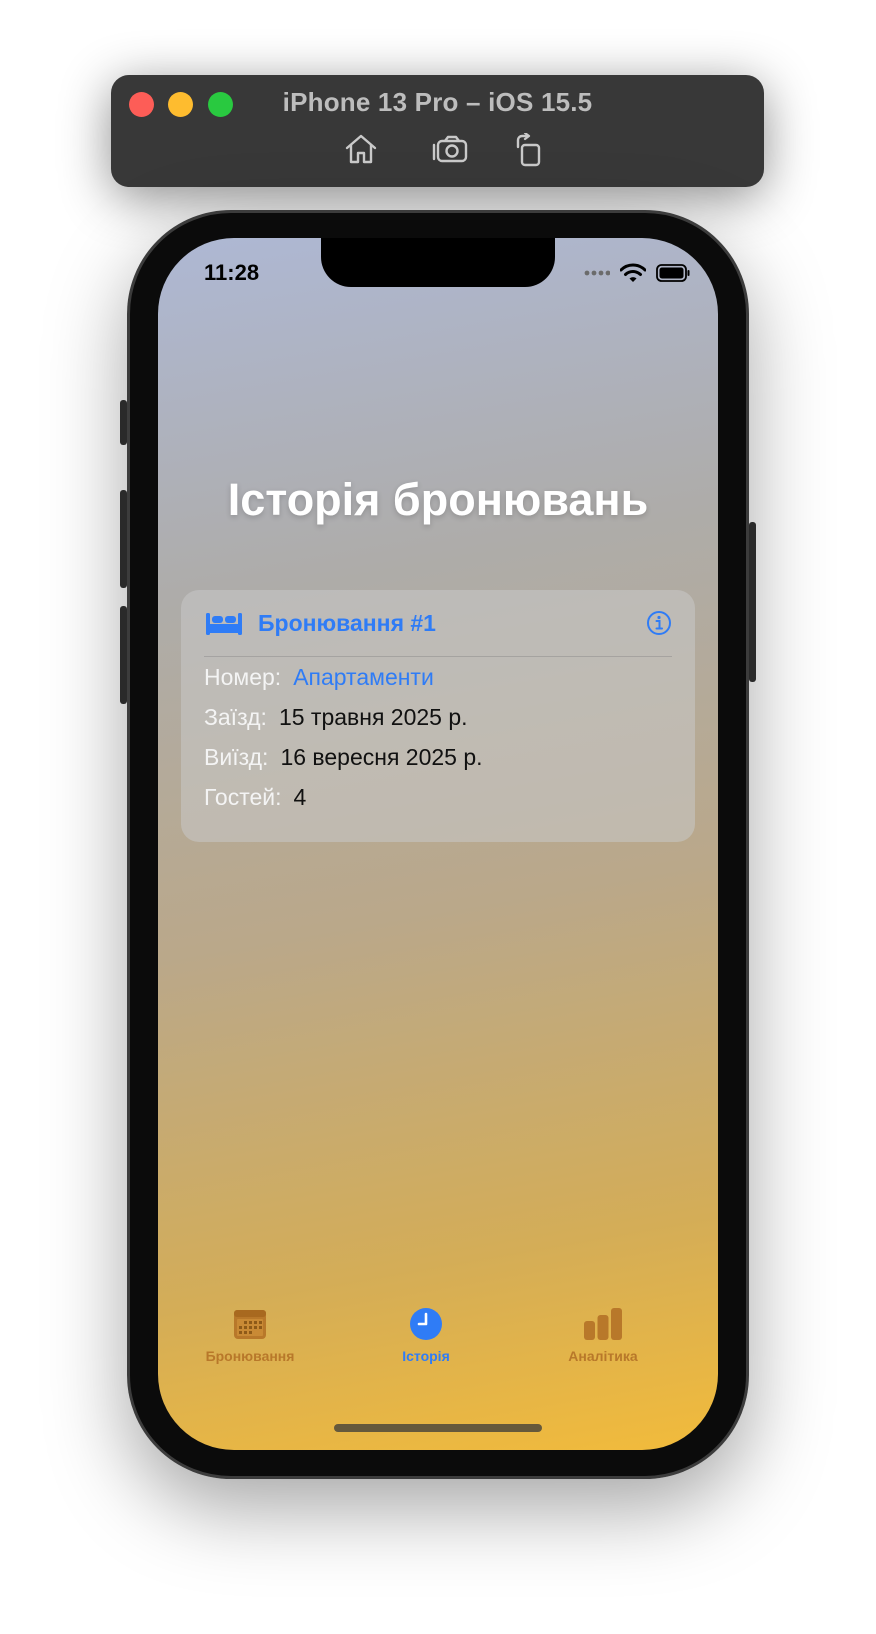 The height and width of the screenshot is (1634, 876). I want to click on tab-bookings: Бронювання, so click(250, 1335).